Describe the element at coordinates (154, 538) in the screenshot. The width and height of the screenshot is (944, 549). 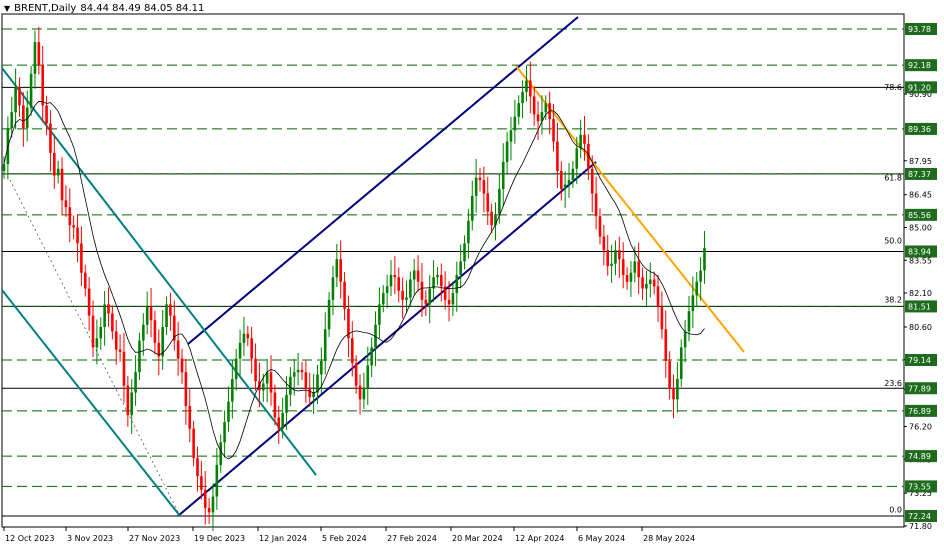
I see `date-tick-label: 27 Nov 2023` at that location.